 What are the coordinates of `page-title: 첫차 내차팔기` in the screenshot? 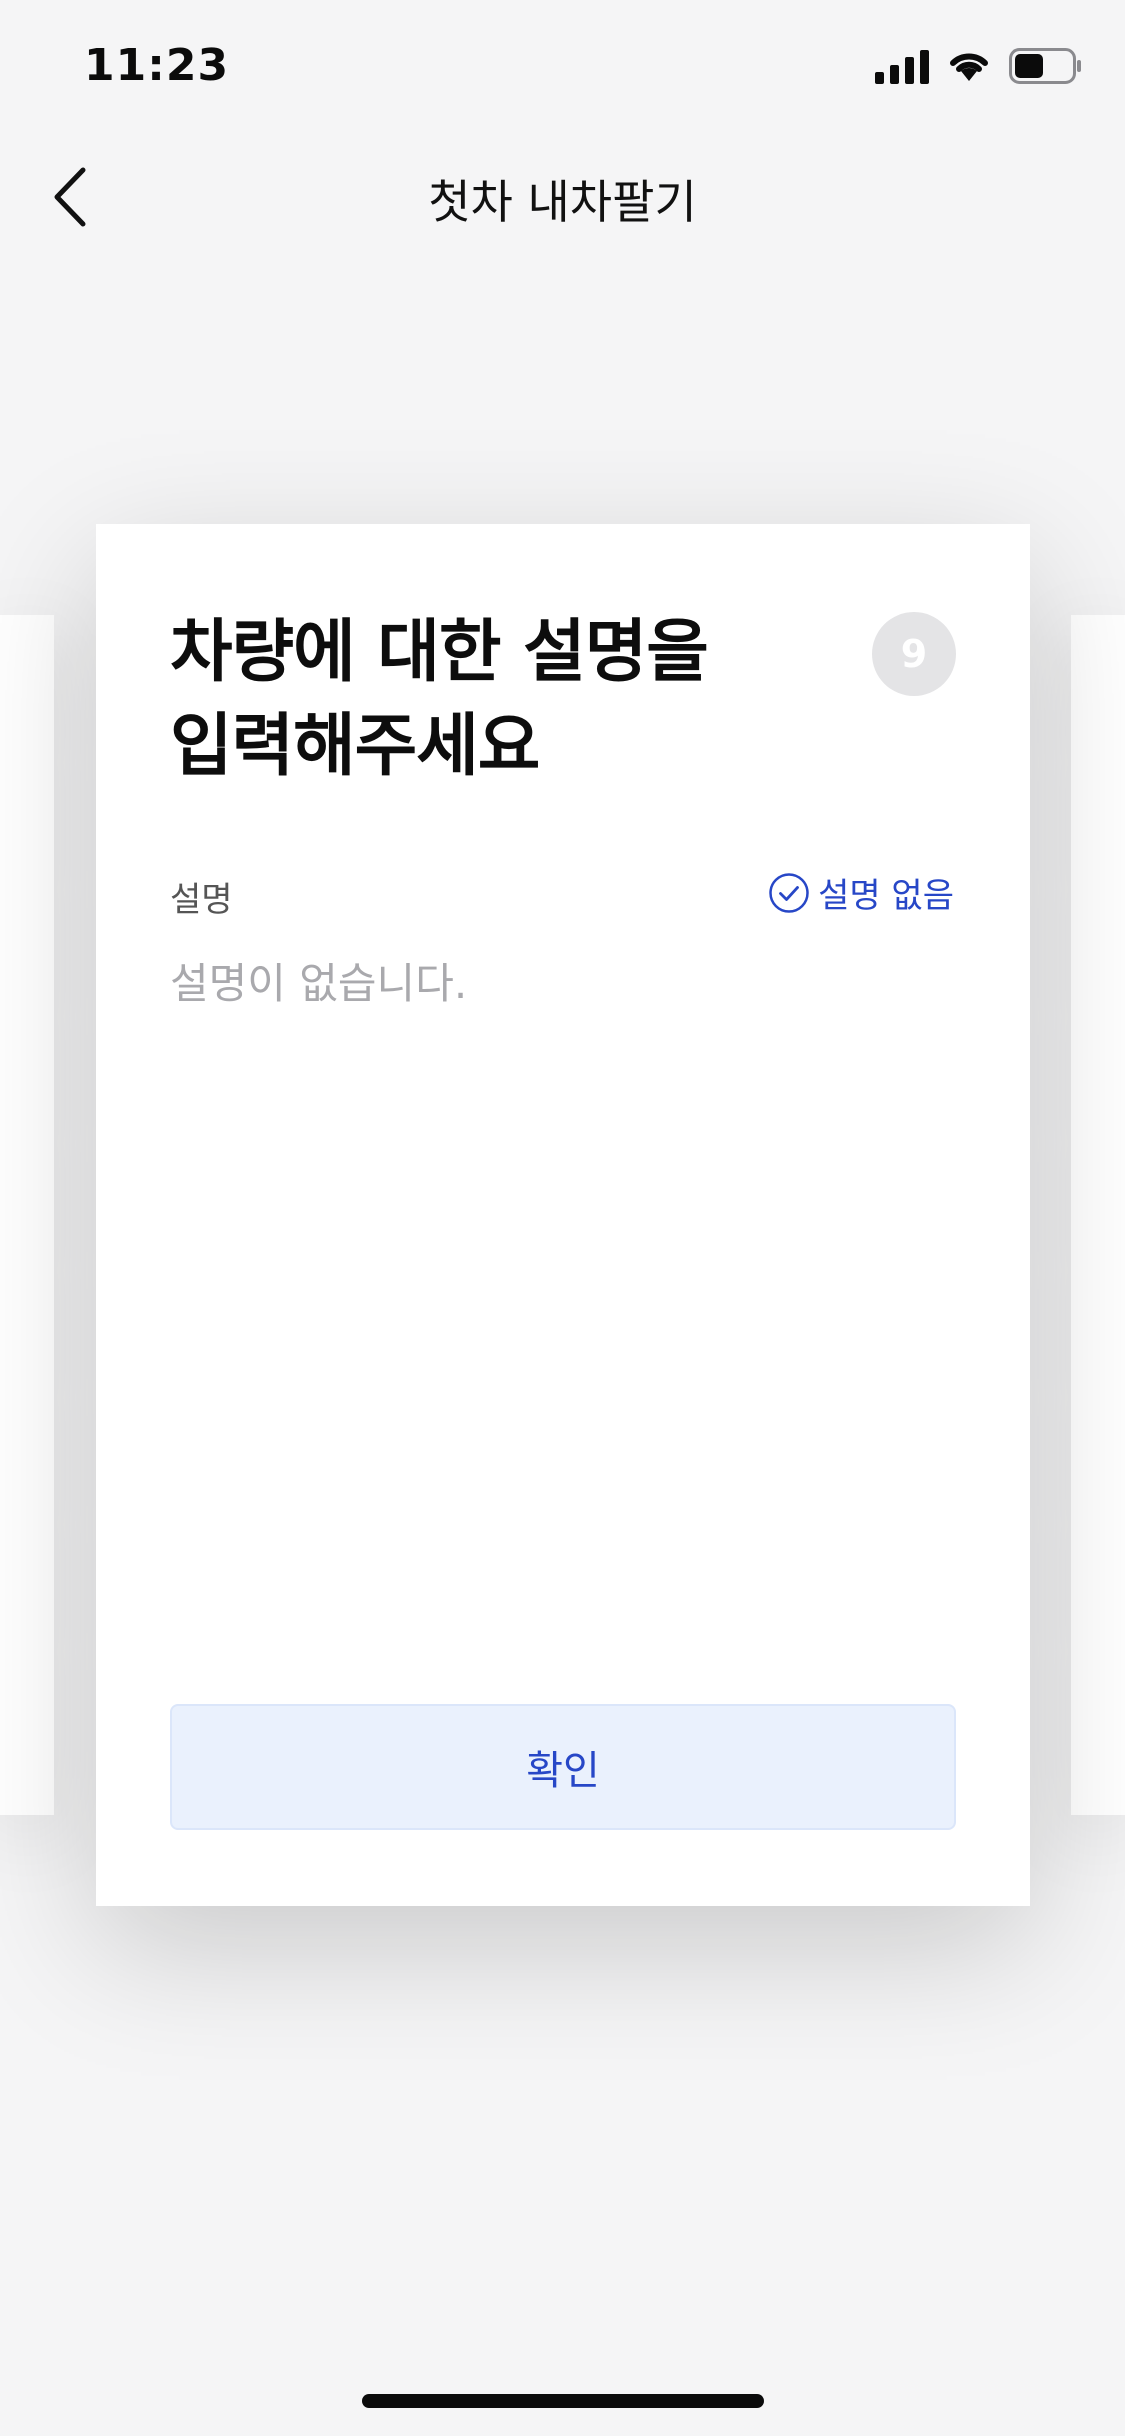 It's located at (562, 202).